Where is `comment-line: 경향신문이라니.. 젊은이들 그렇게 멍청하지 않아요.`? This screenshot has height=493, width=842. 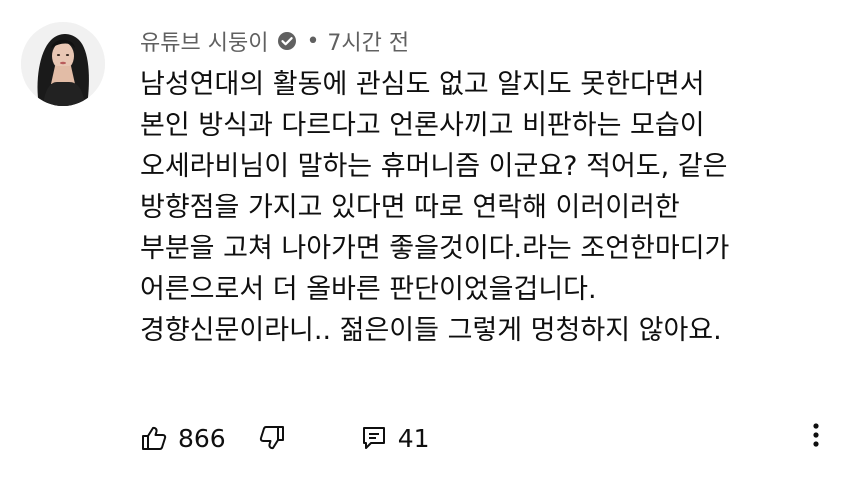 comment-line: 경향신문이라니.. 젊은이들 그렇게 멍청하지 않아요. is located at coordinates (431, 330).